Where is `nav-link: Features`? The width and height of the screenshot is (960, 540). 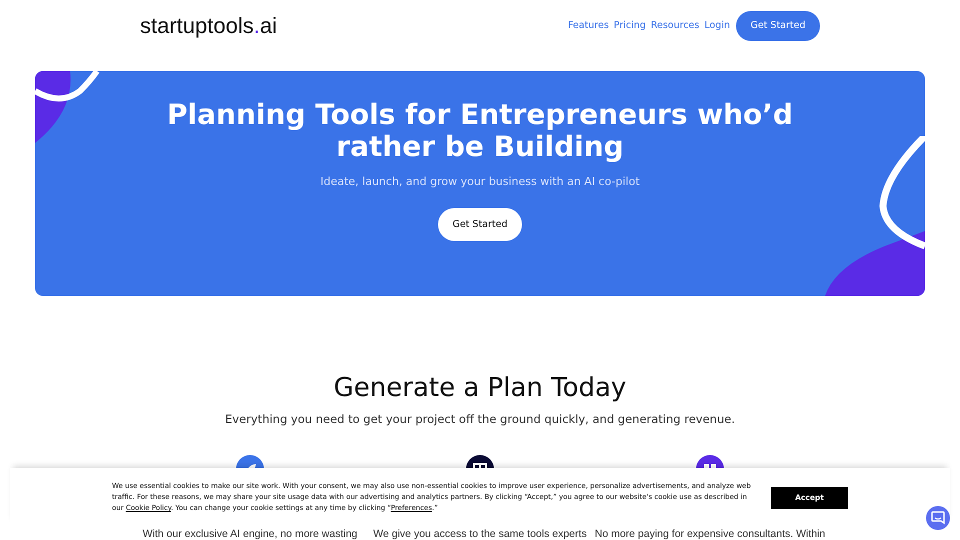 nav-link: Features is located at coordinates (588, 25).